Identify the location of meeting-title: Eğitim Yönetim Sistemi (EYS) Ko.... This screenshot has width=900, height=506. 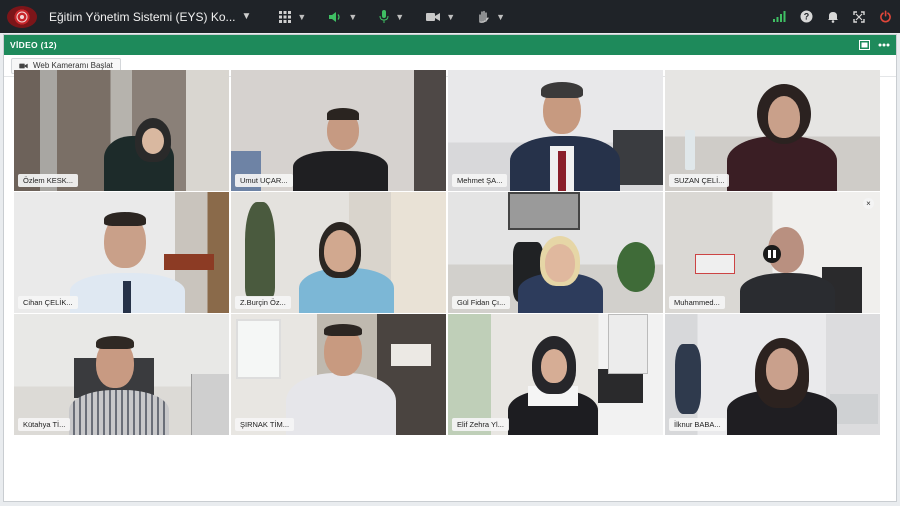
(142, 17).